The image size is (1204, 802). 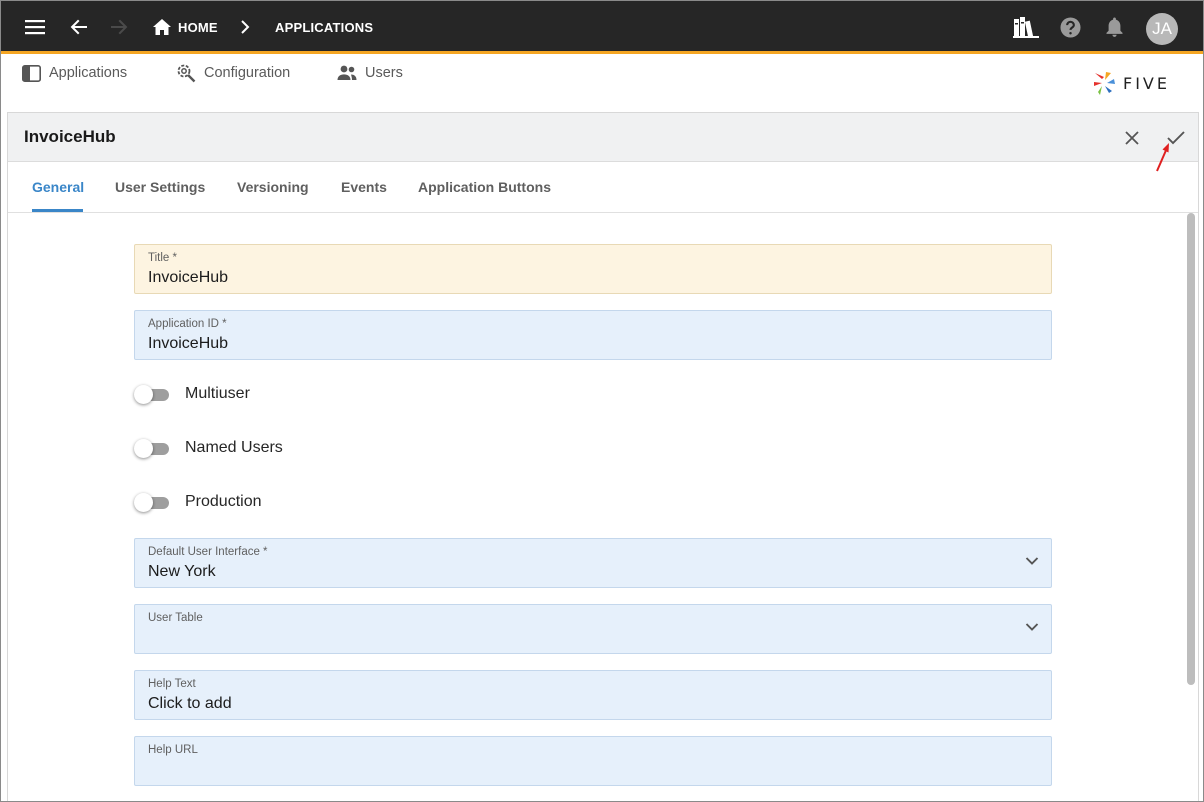 What do you see at coordinates (223, 501) in the screenshot?
I see `production-label: Production` at bounding box center [223, 501].